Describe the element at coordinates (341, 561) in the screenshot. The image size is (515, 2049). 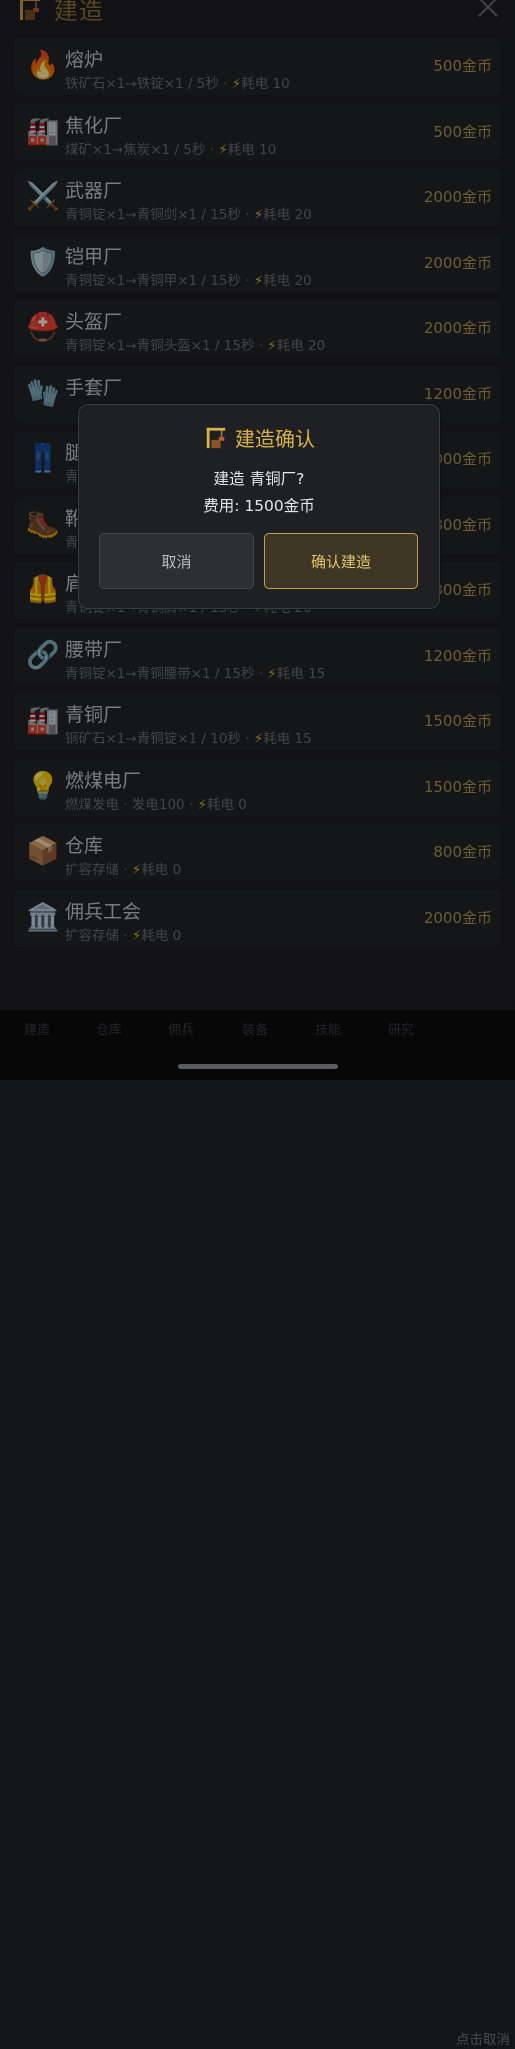
I see `confirm-build-button: 确认建造` at that location.